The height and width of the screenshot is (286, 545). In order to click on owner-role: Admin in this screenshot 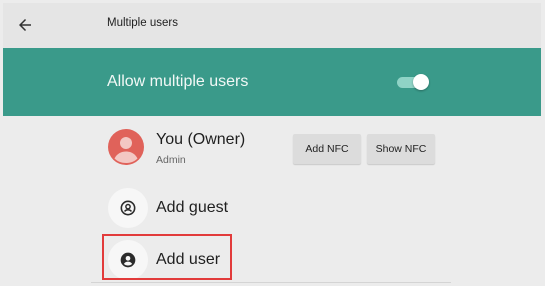, I will do `click(171, 160)`.